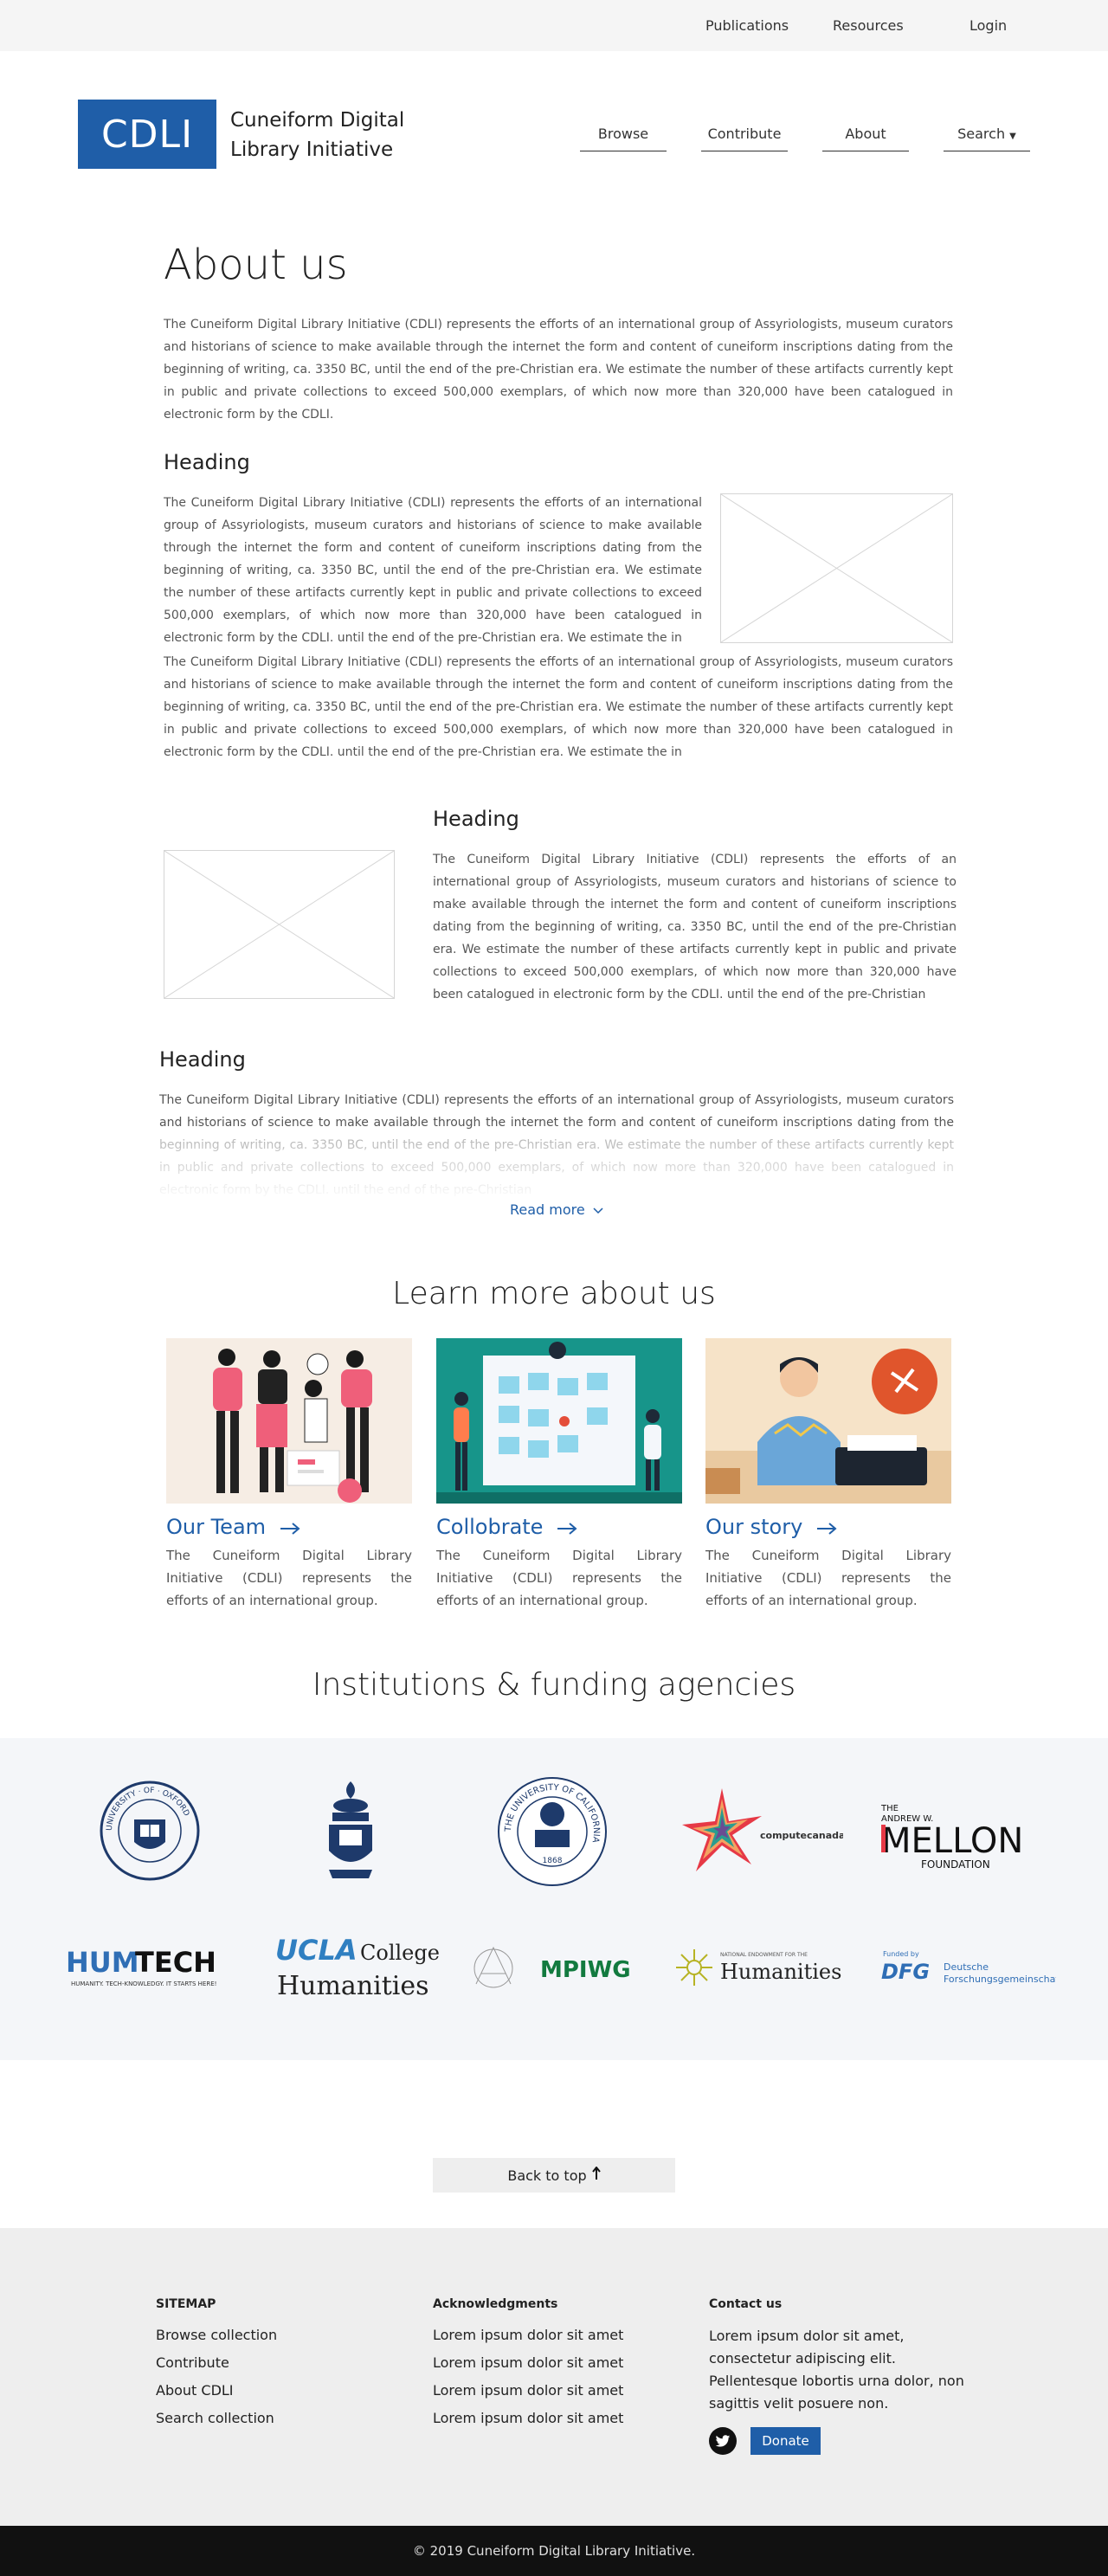  What do you see at coordinates (554, 1293) in the screenshot?
I see `learn-more-title: Learn more about us` at bounding box center [554, 1293].